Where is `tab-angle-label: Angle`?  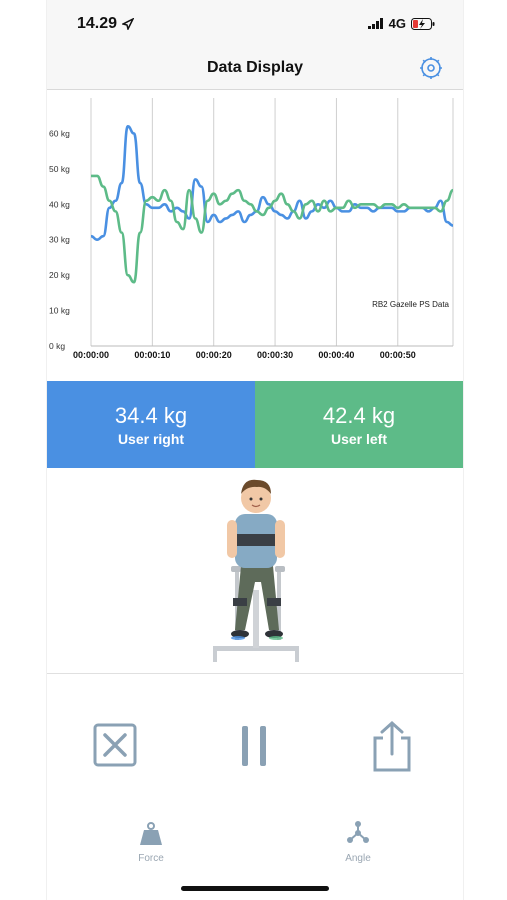 tab-angle-label: Angle is located at coordinates (358, 858).